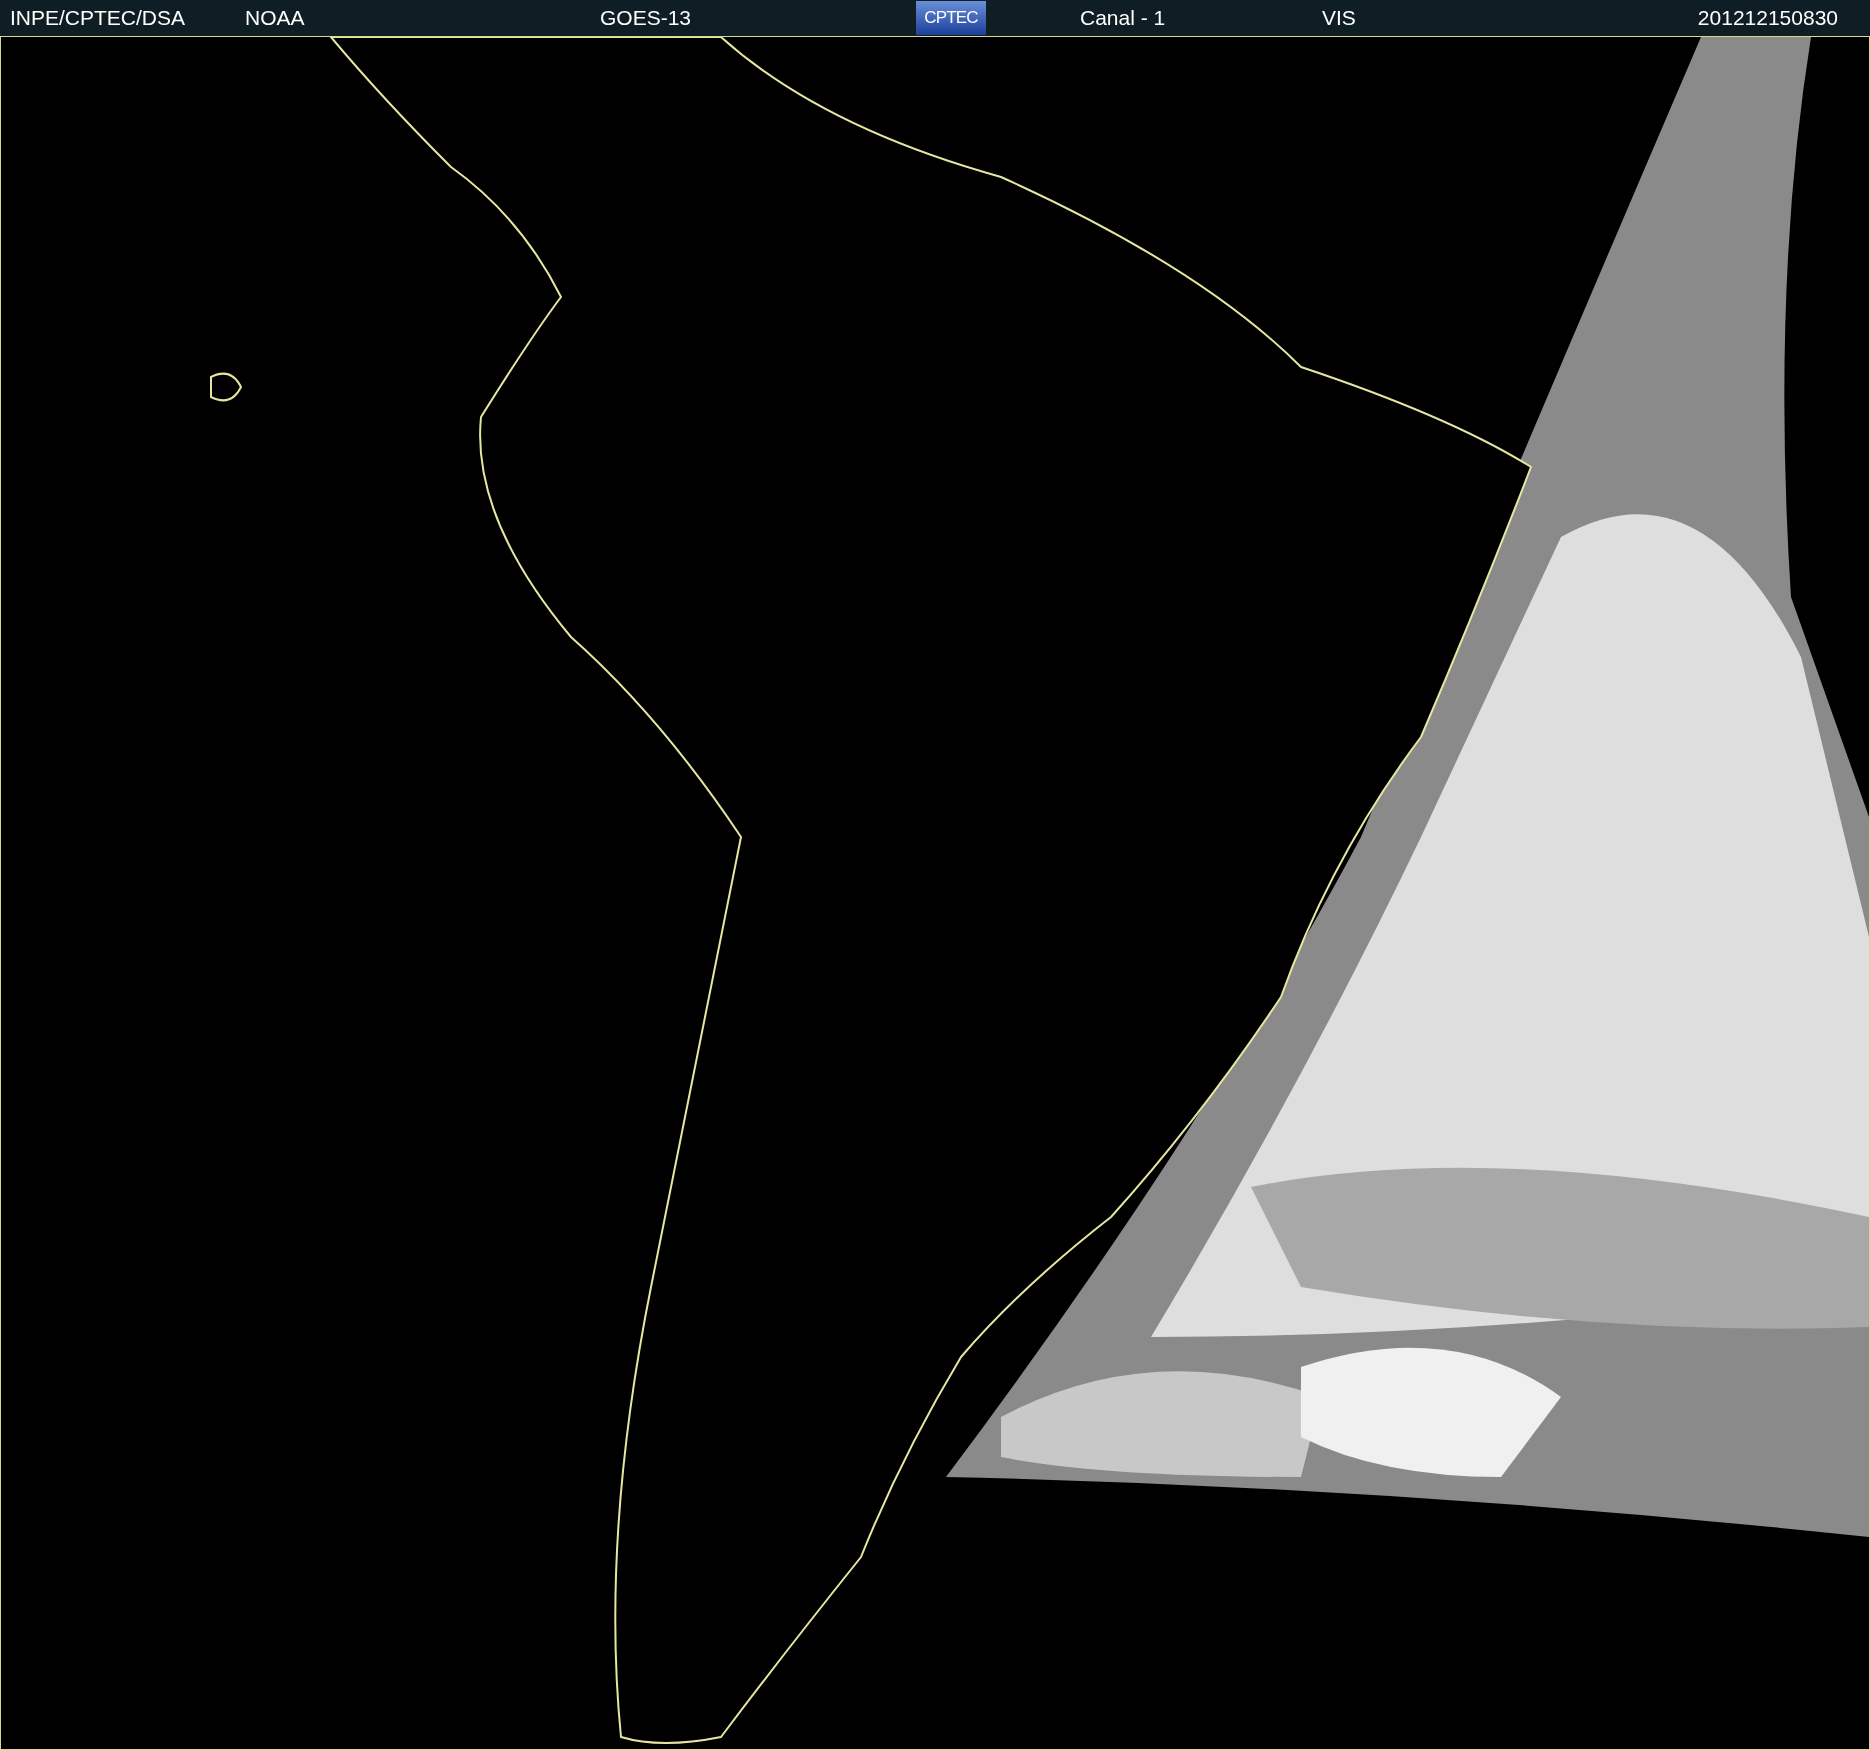 This screenshot has width=1870, height=1750. What do you see at coordinates (275, 18) in the screenshot?
I see `agency-label: NOAA` at bounding box center [275, 18].